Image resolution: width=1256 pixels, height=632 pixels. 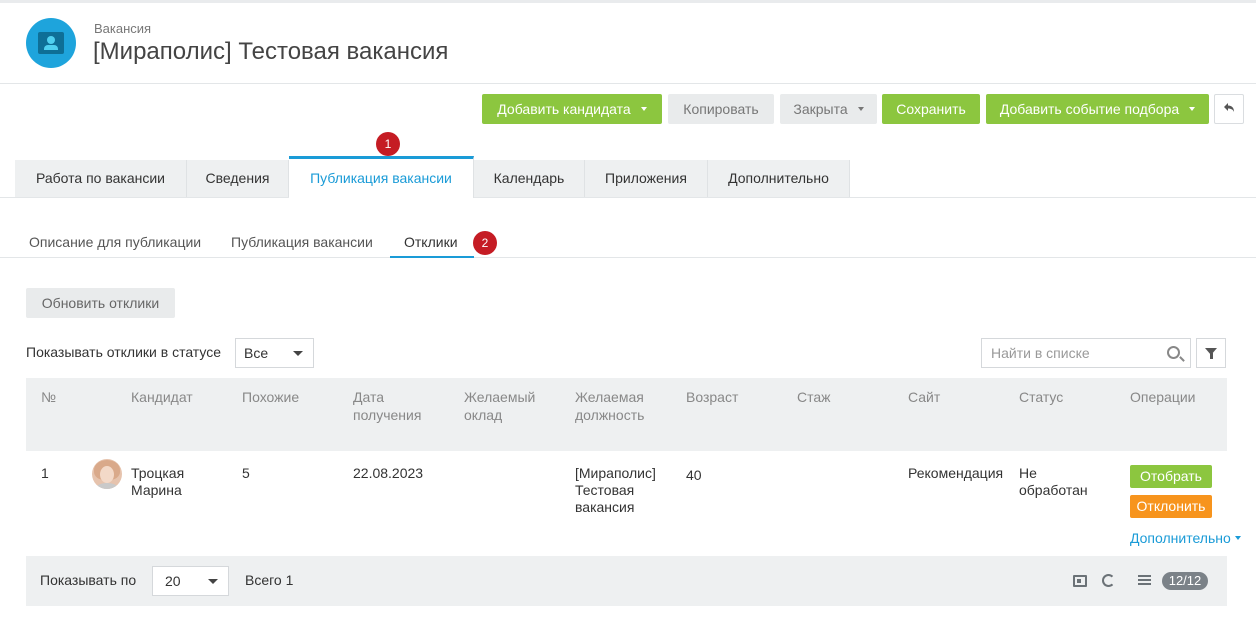 What do you see at coordinates (712, 397) in the screenshot?
I see `col-age: Возраст` at bounding box center [712, 397].